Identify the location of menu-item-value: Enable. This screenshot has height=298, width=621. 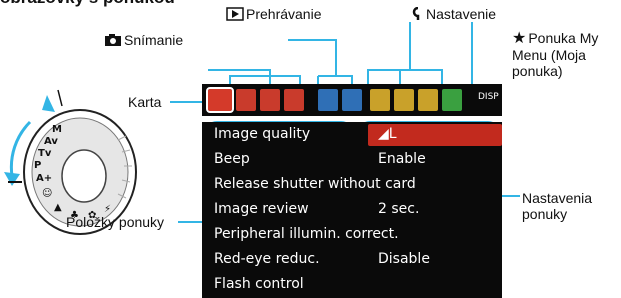
(402, 159).